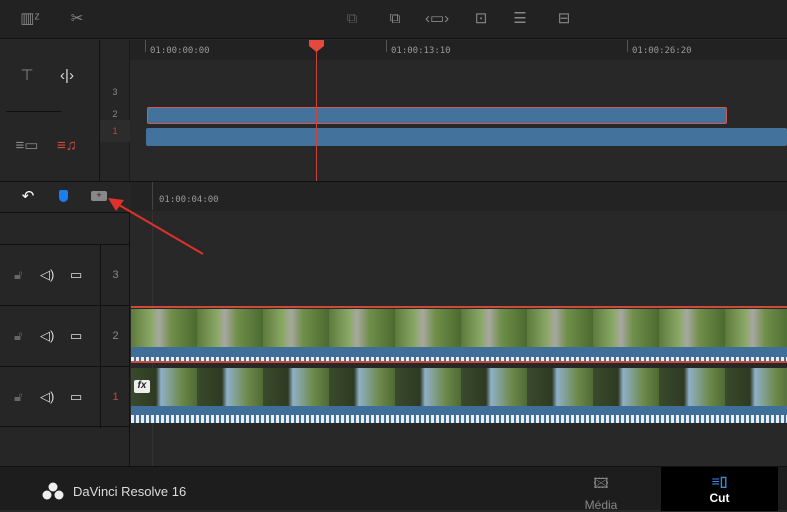 The height and width of the screenshot is (512, 787). I want to click on track-headers: 🔓︎ ◁) ▭ 3 🔓︎ ◁) ▭ 2 🔓︎ ◁) ▭ 1, so click(65, 339).